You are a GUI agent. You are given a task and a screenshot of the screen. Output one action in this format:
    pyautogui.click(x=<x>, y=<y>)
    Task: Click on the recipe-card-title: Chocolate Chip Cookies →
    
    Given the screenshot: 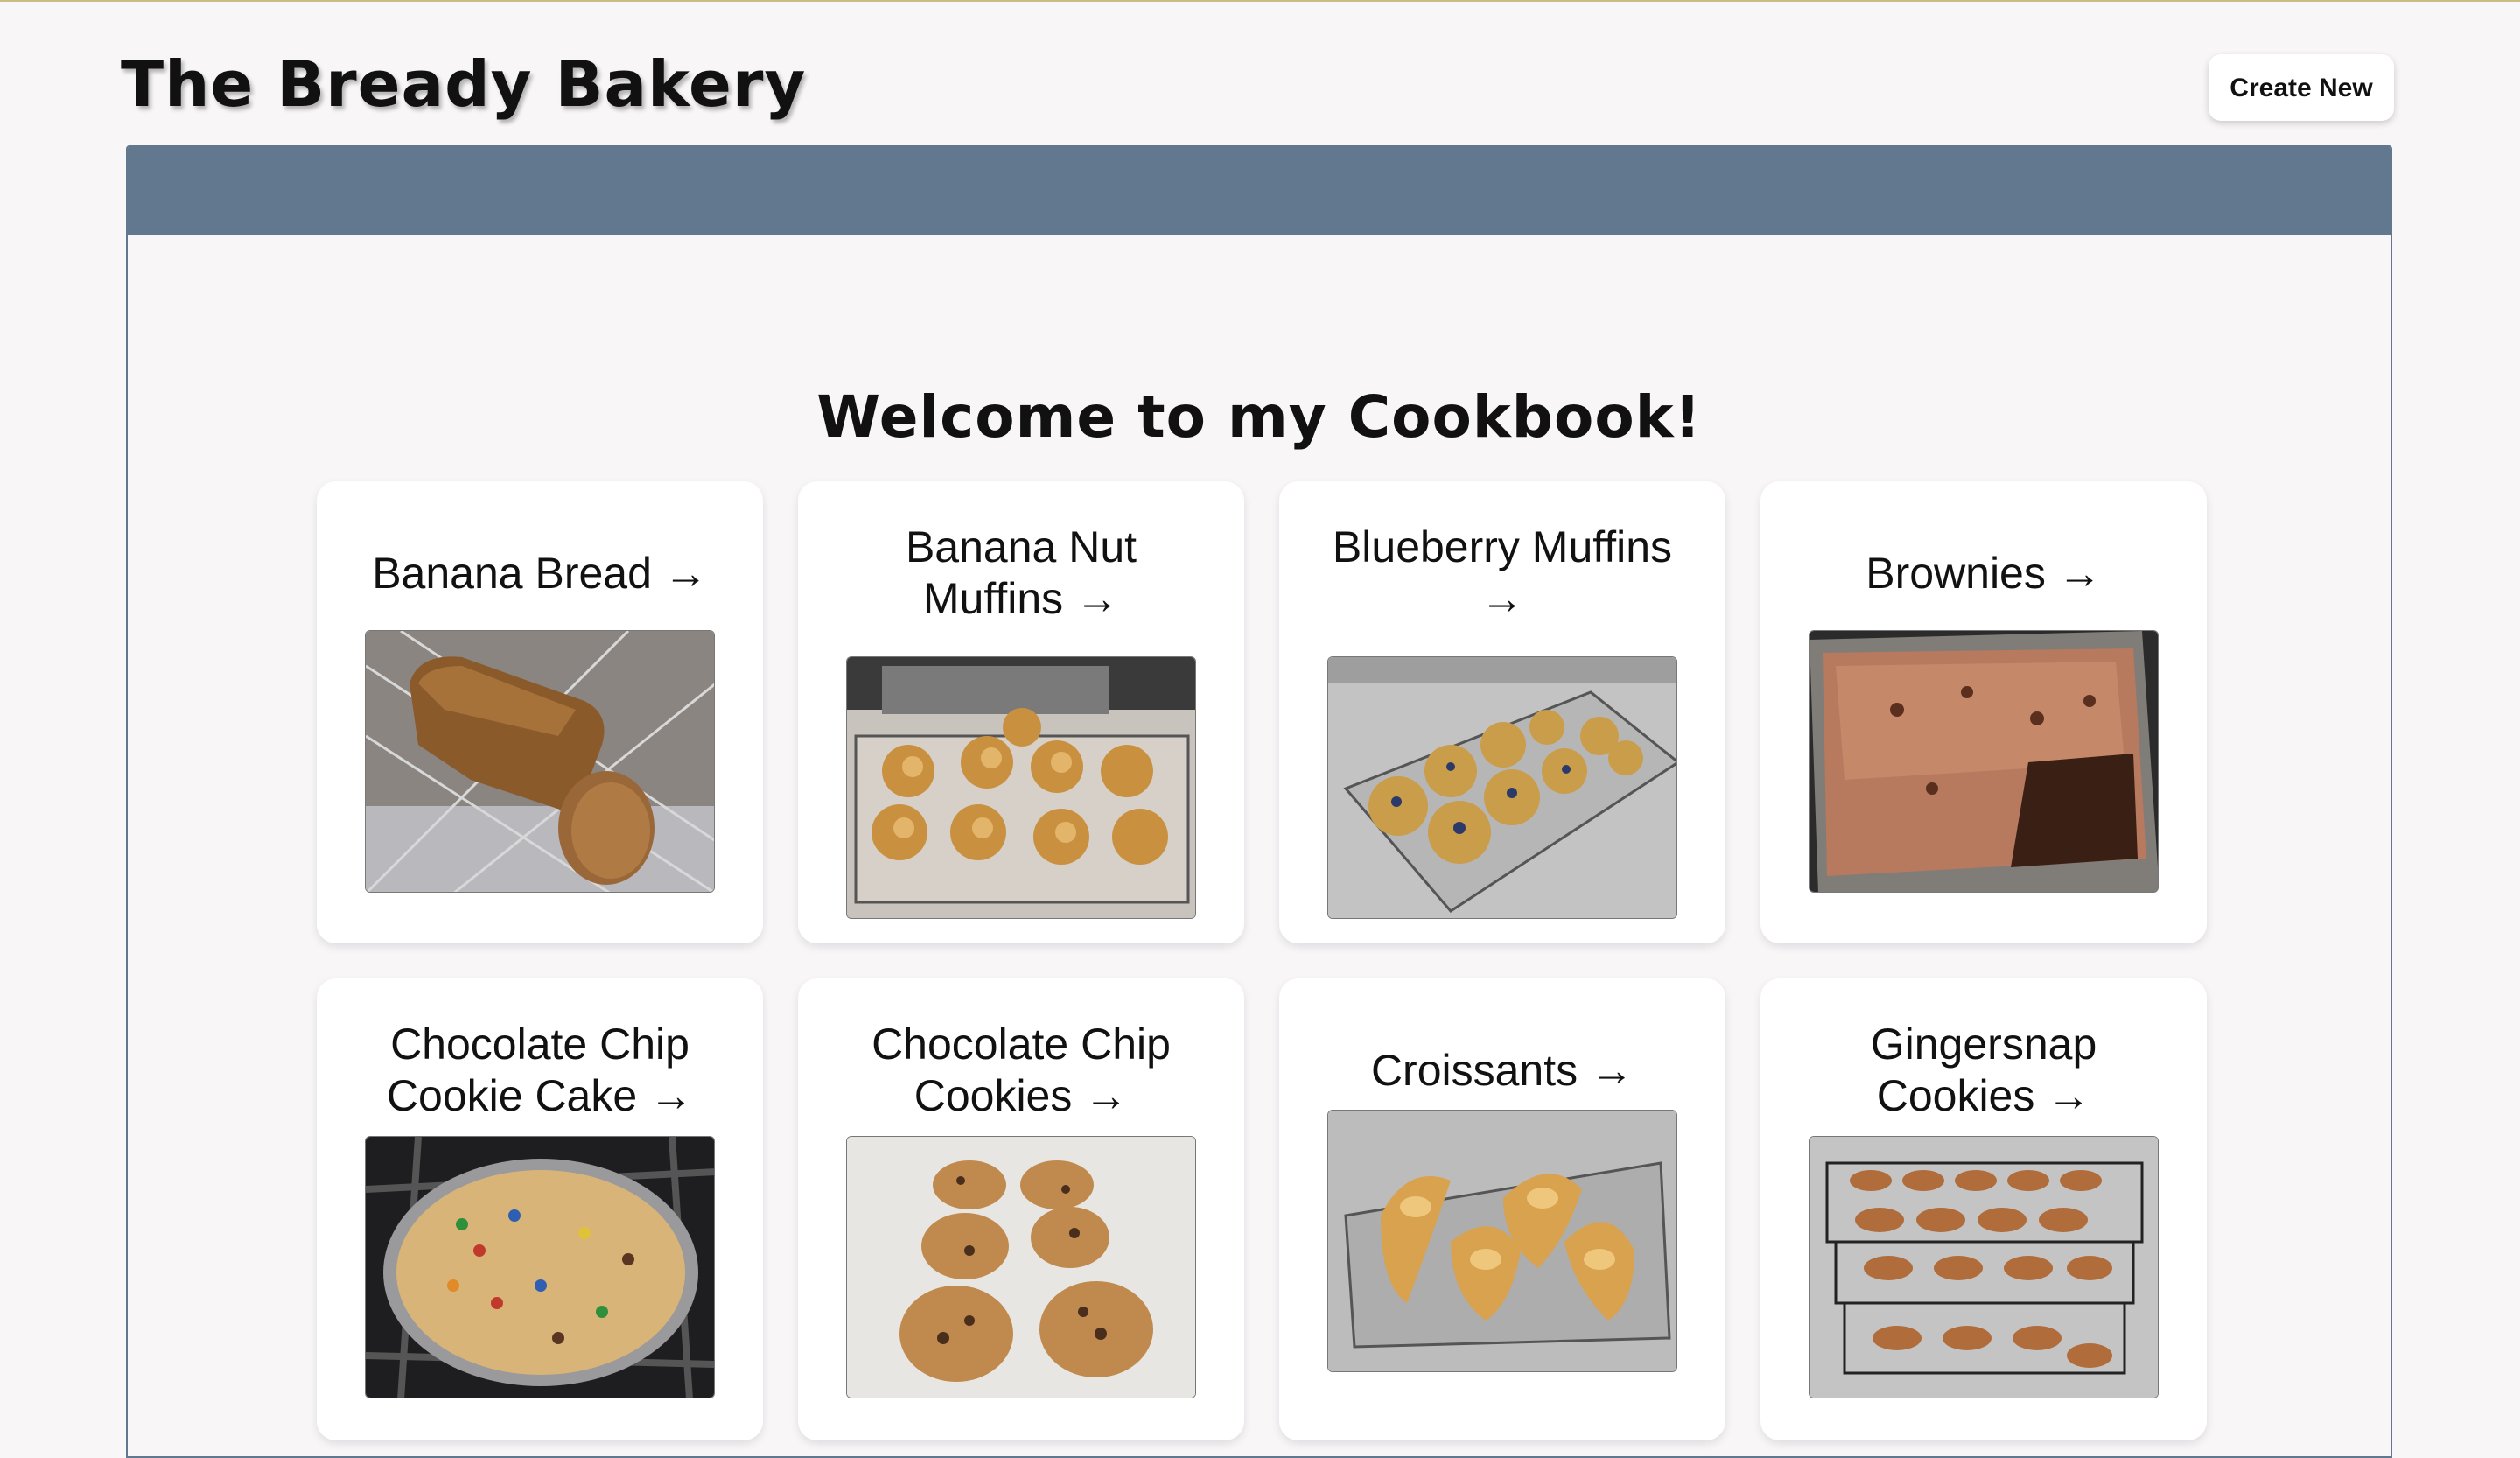 What is the action you would take?
    pyautogui.click(x=1021, y=1070)
    